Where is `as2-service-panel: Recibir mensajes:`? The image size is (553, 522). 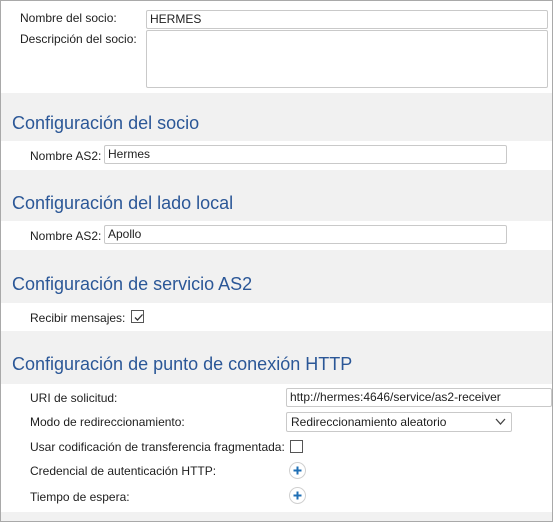
as2-service-panel: Recibir mensajes: is located at coordinates (276, 317).